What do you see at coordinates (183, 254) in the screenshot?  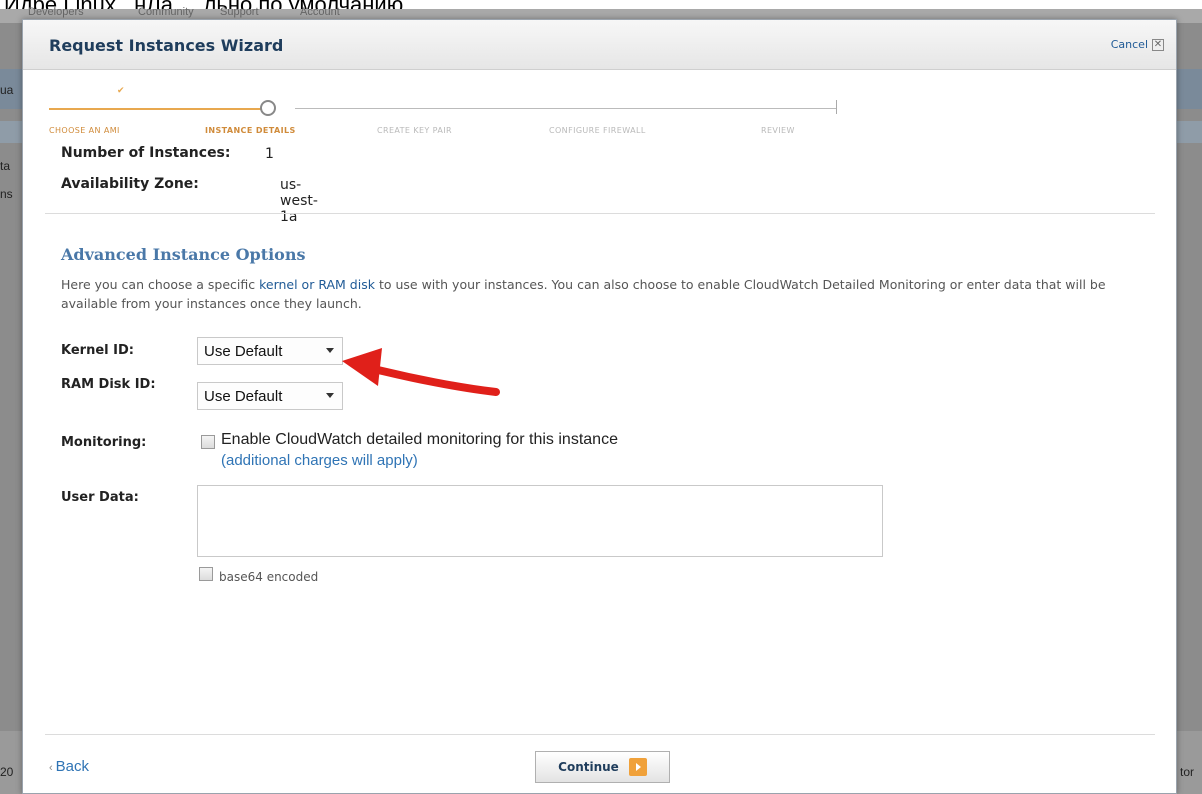 I see `advanced-options-title: Advanced Instance Options` at bounding box center [183, 254].